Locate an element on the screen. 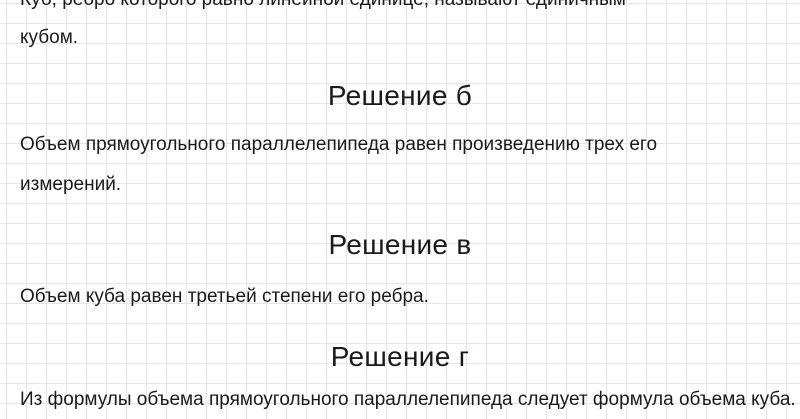  paragraph-line: кубом. is located at coordinates (49, 37).